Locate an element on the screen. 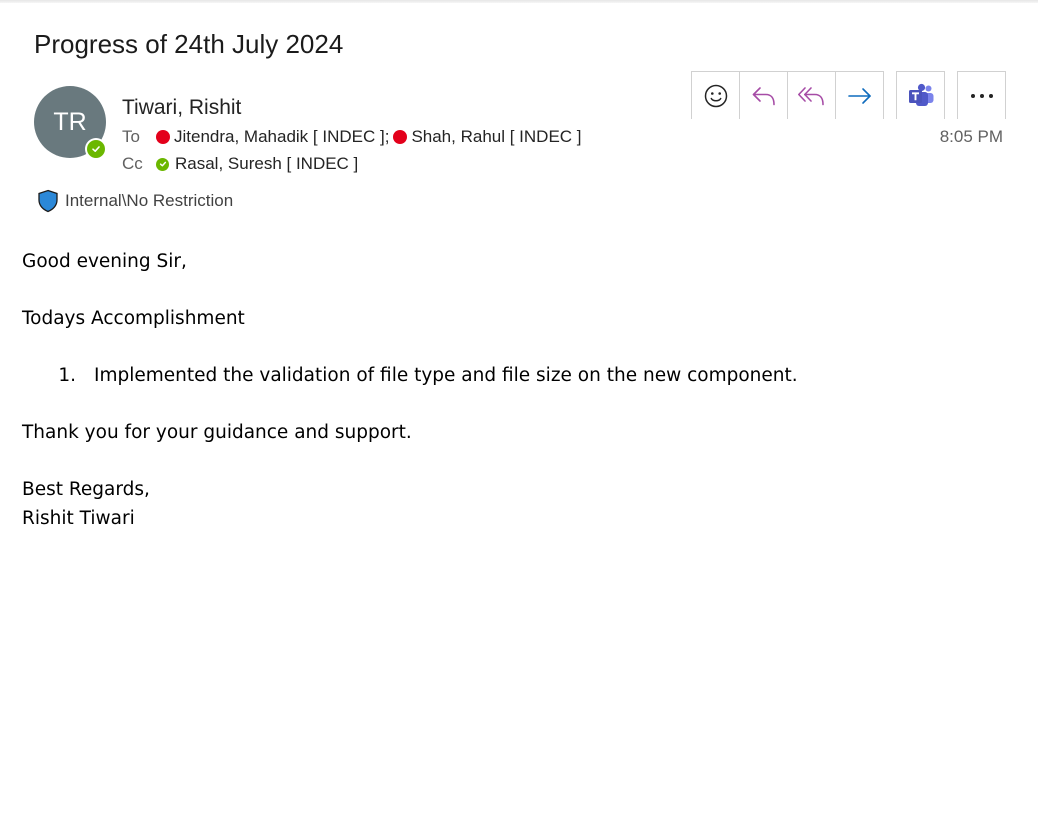  top-divider is located at coordinates (519, 1).